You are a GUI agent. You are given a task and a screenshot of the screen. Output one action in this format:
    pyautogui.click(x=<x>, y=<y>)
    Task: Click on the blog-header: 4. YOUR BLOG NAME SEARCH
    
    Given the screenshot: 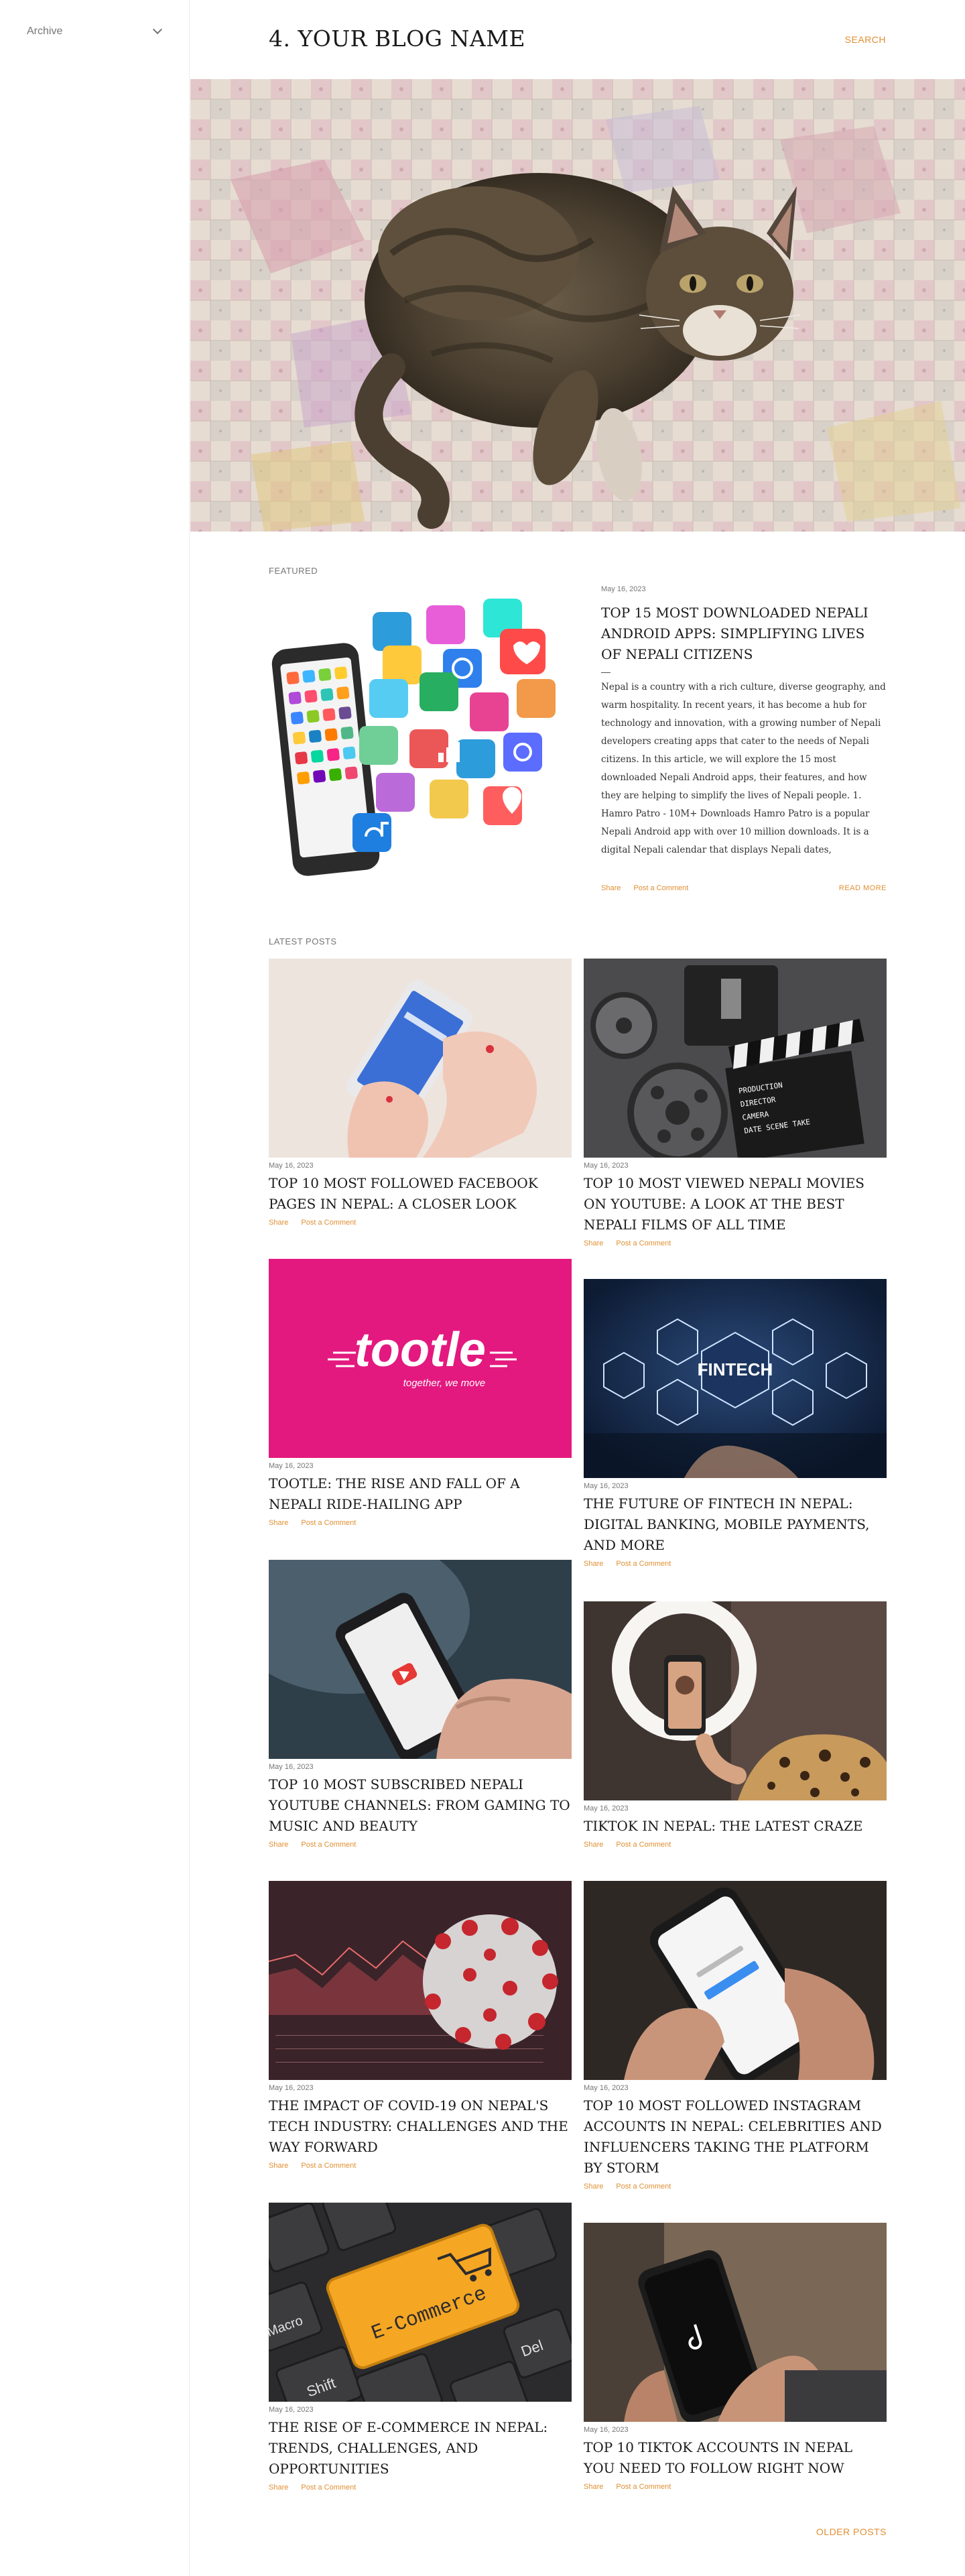 What is the action you would take?
    pyautogui.click(x=577, y=39)
    